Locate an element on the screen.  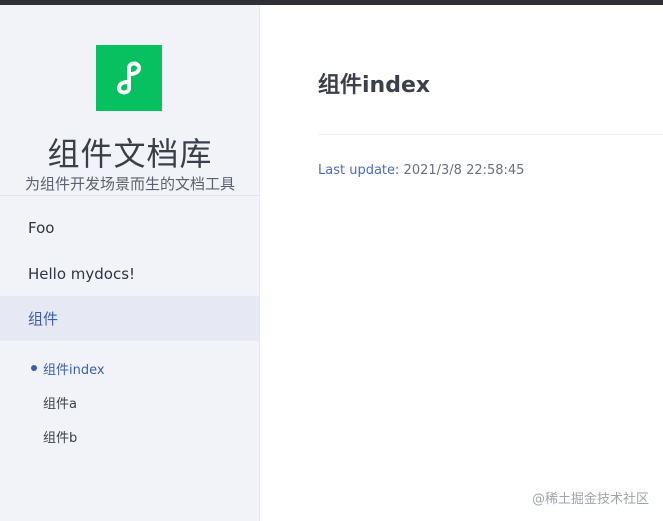
last-update-value: 2021/3/8 22:58:45 is located at coordinates (464, 170).